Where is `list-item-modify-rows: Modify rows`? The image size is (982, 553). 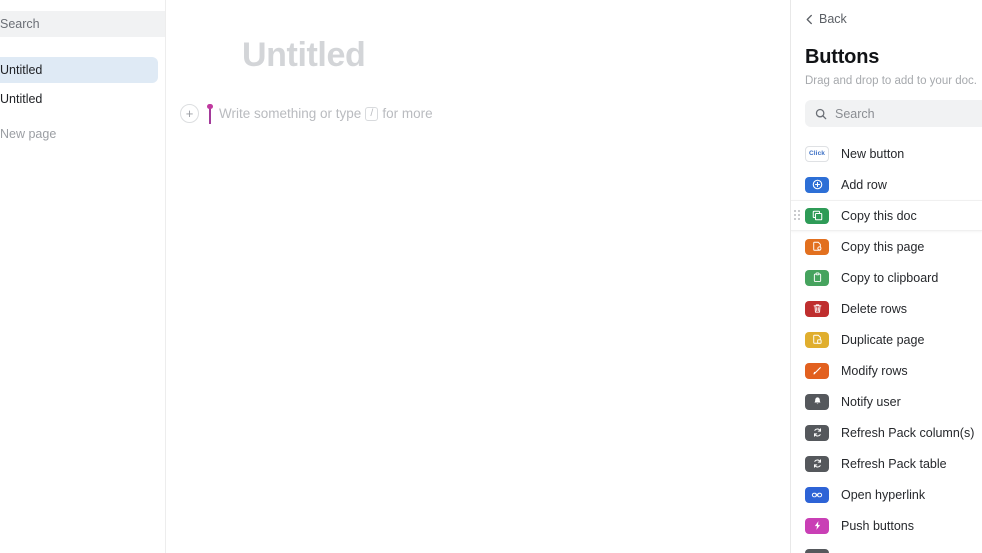
list-item-modify-rows: Modify rows is located at coordinates (886, 370).